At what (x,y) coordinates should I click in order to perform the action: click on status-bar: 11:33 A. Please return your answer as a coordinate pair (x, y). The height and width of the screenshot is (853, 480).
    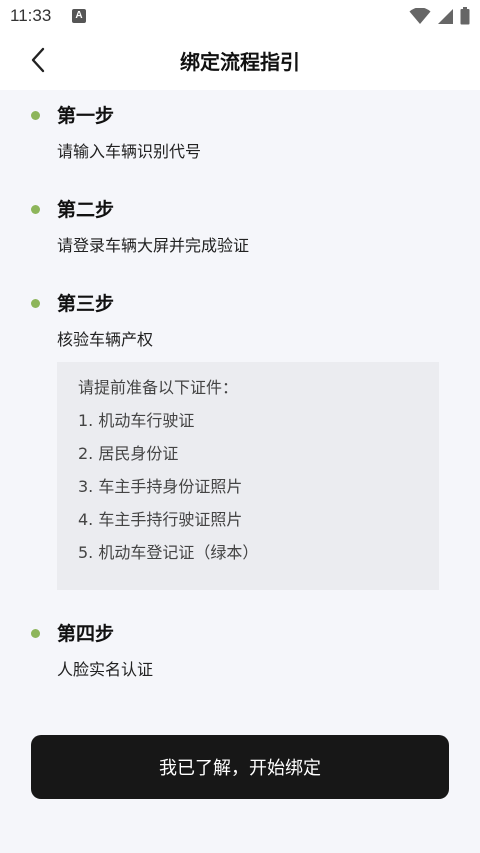
    Looking at the image, I should click on (240, 16).